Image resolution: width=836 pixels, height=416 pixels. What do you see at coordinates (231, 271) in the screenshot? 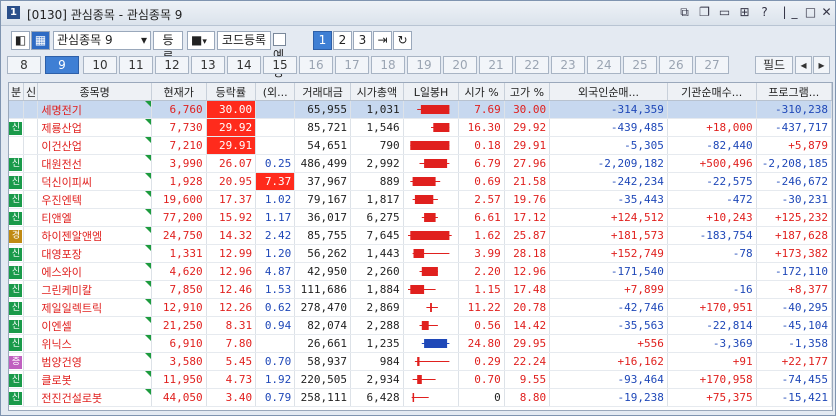
I see `rate-cell: 12.96` at bounding box center [231, 271].